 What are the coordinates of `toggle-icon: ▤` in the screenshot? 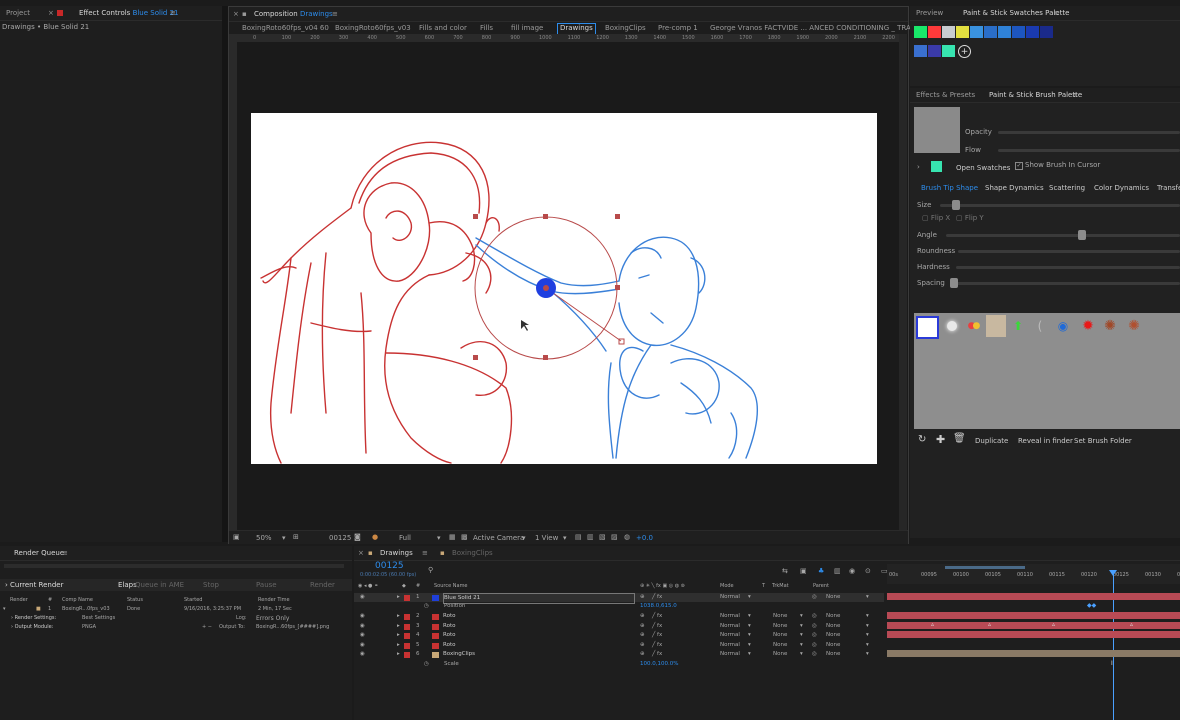 It's located at (578, 537).